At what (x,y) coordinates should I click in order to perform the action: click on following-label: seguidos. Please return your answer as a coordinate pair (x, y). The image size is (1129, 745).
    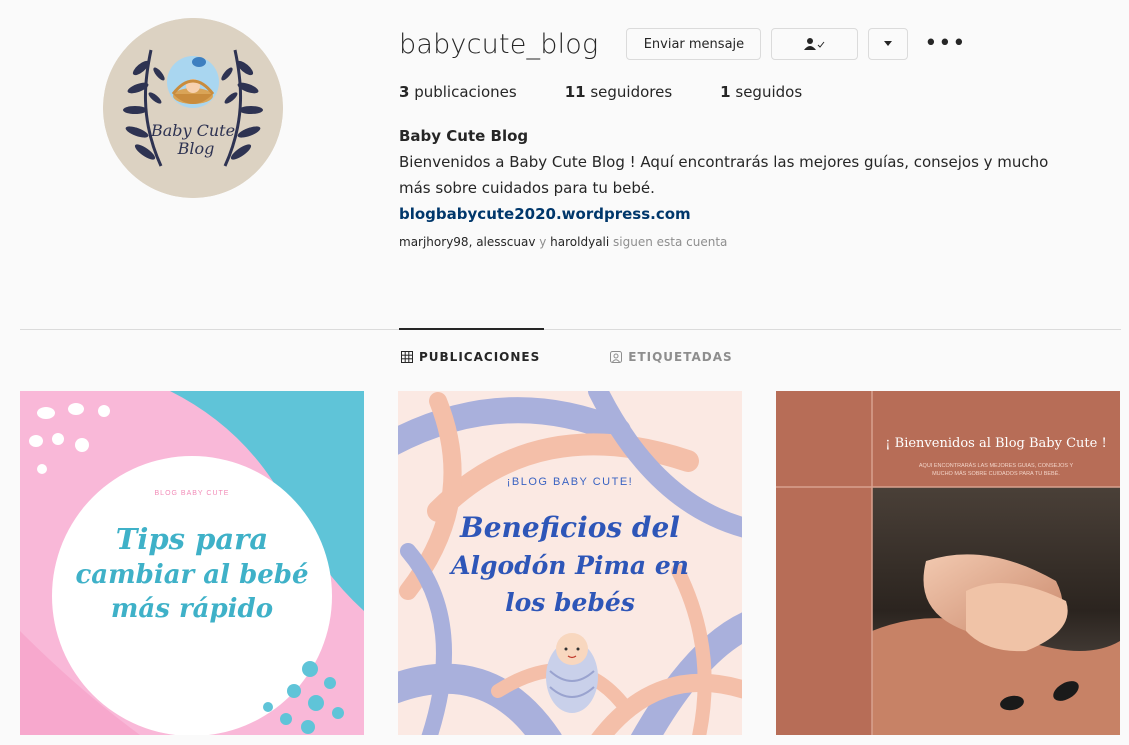
    Looking at the image, I should click on (769, 92).